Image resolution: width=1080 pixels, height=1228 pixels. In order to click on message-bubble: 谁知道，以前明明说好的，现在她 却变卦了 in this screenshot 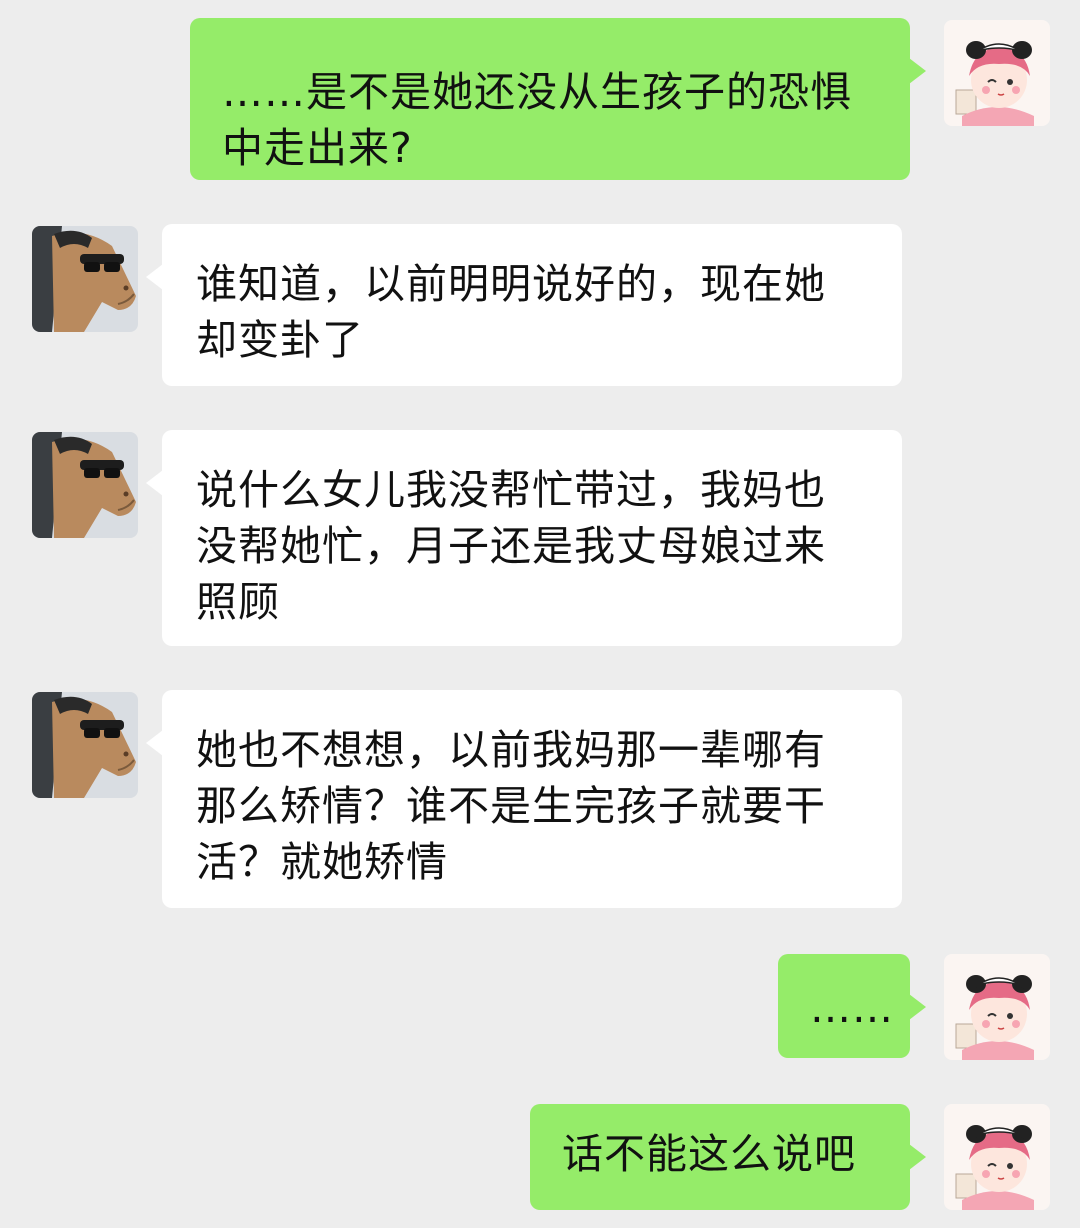, I will do `click(524, 305)`.